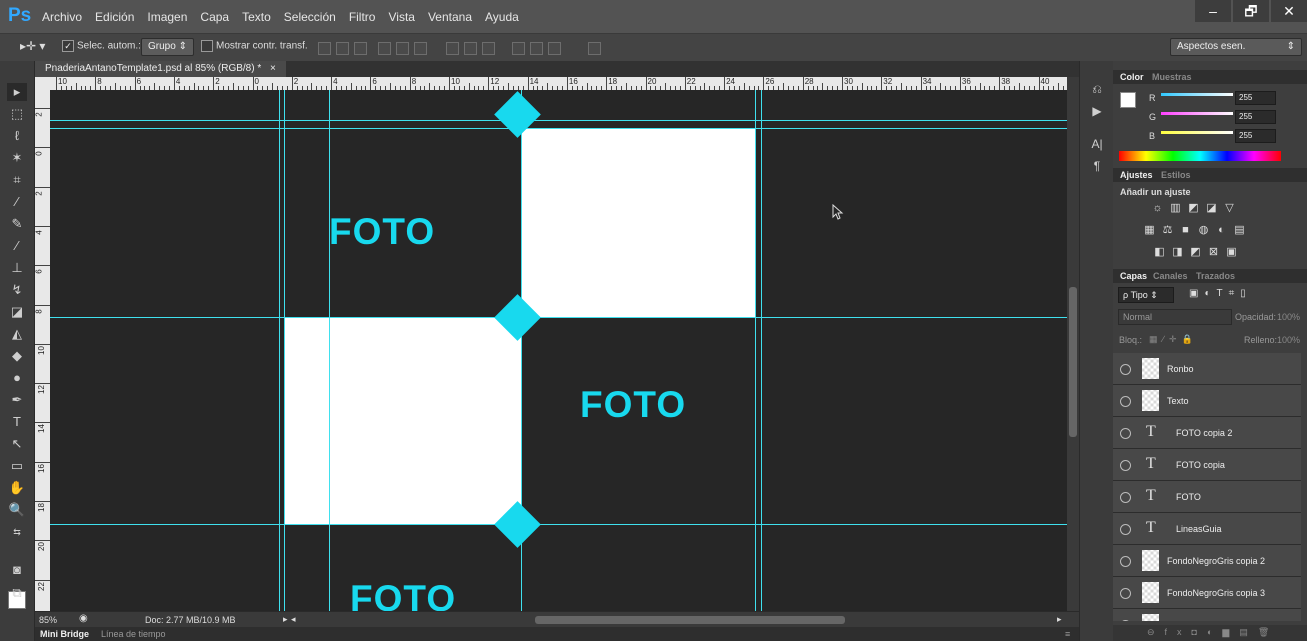  I want to click on align-bottom-icon, so click(360, 48).